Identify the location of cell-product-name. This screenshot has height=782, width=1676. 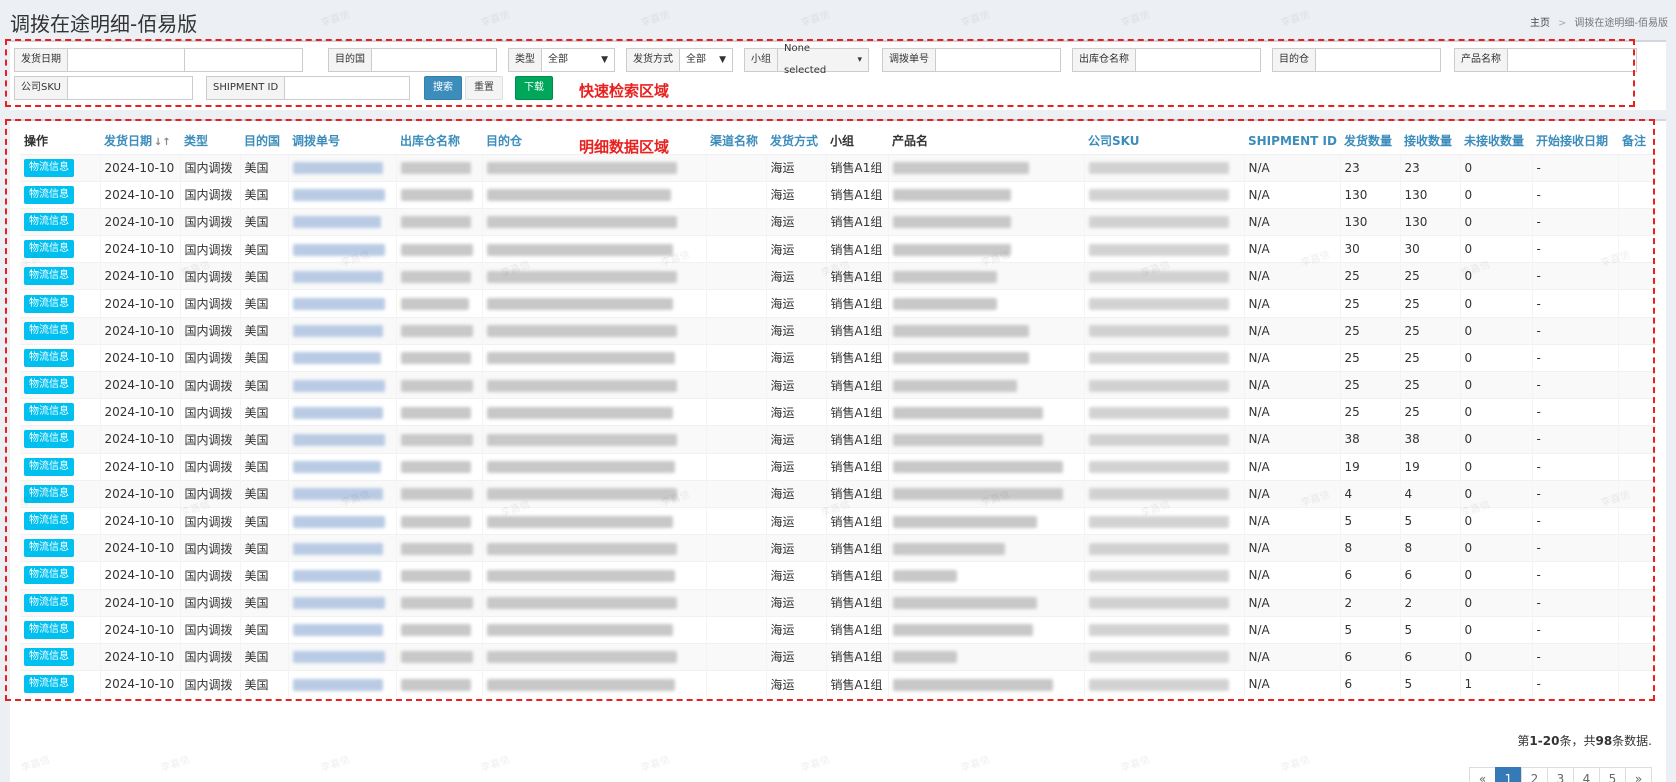
(985, 439).